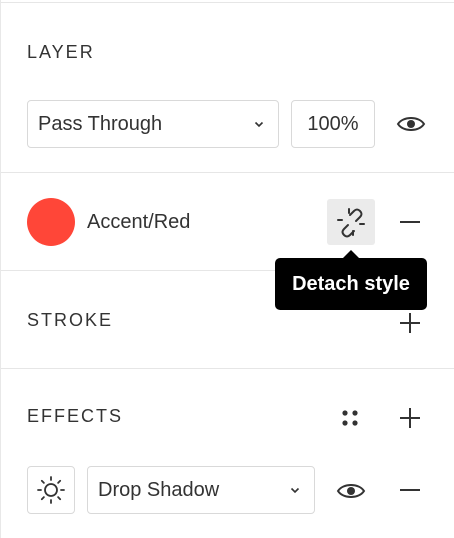 Image resolution: width=454 pixels, height=538 pixels. I want to click on effect-settings-button, so click(51, 490).